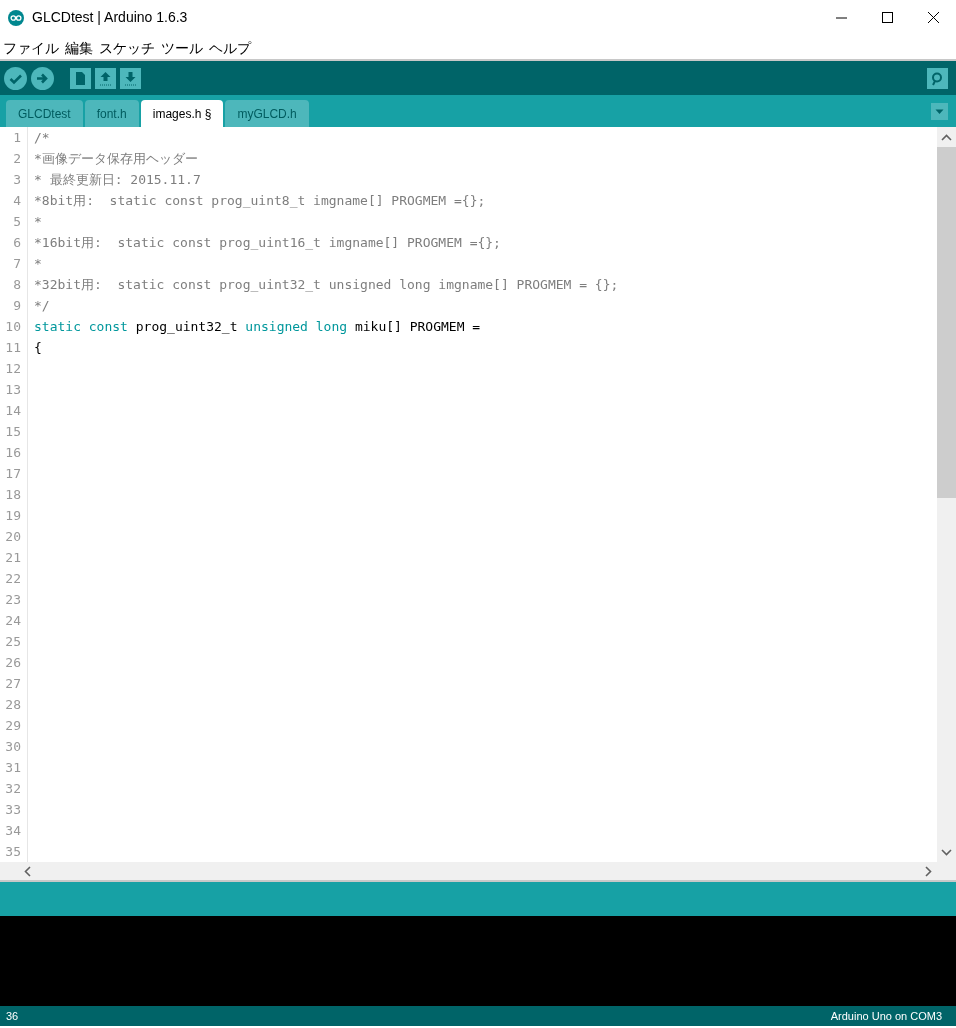  Describe the element at coordinates (928, 871) in the screenshot. I see `scroll-right-icon` at that location.